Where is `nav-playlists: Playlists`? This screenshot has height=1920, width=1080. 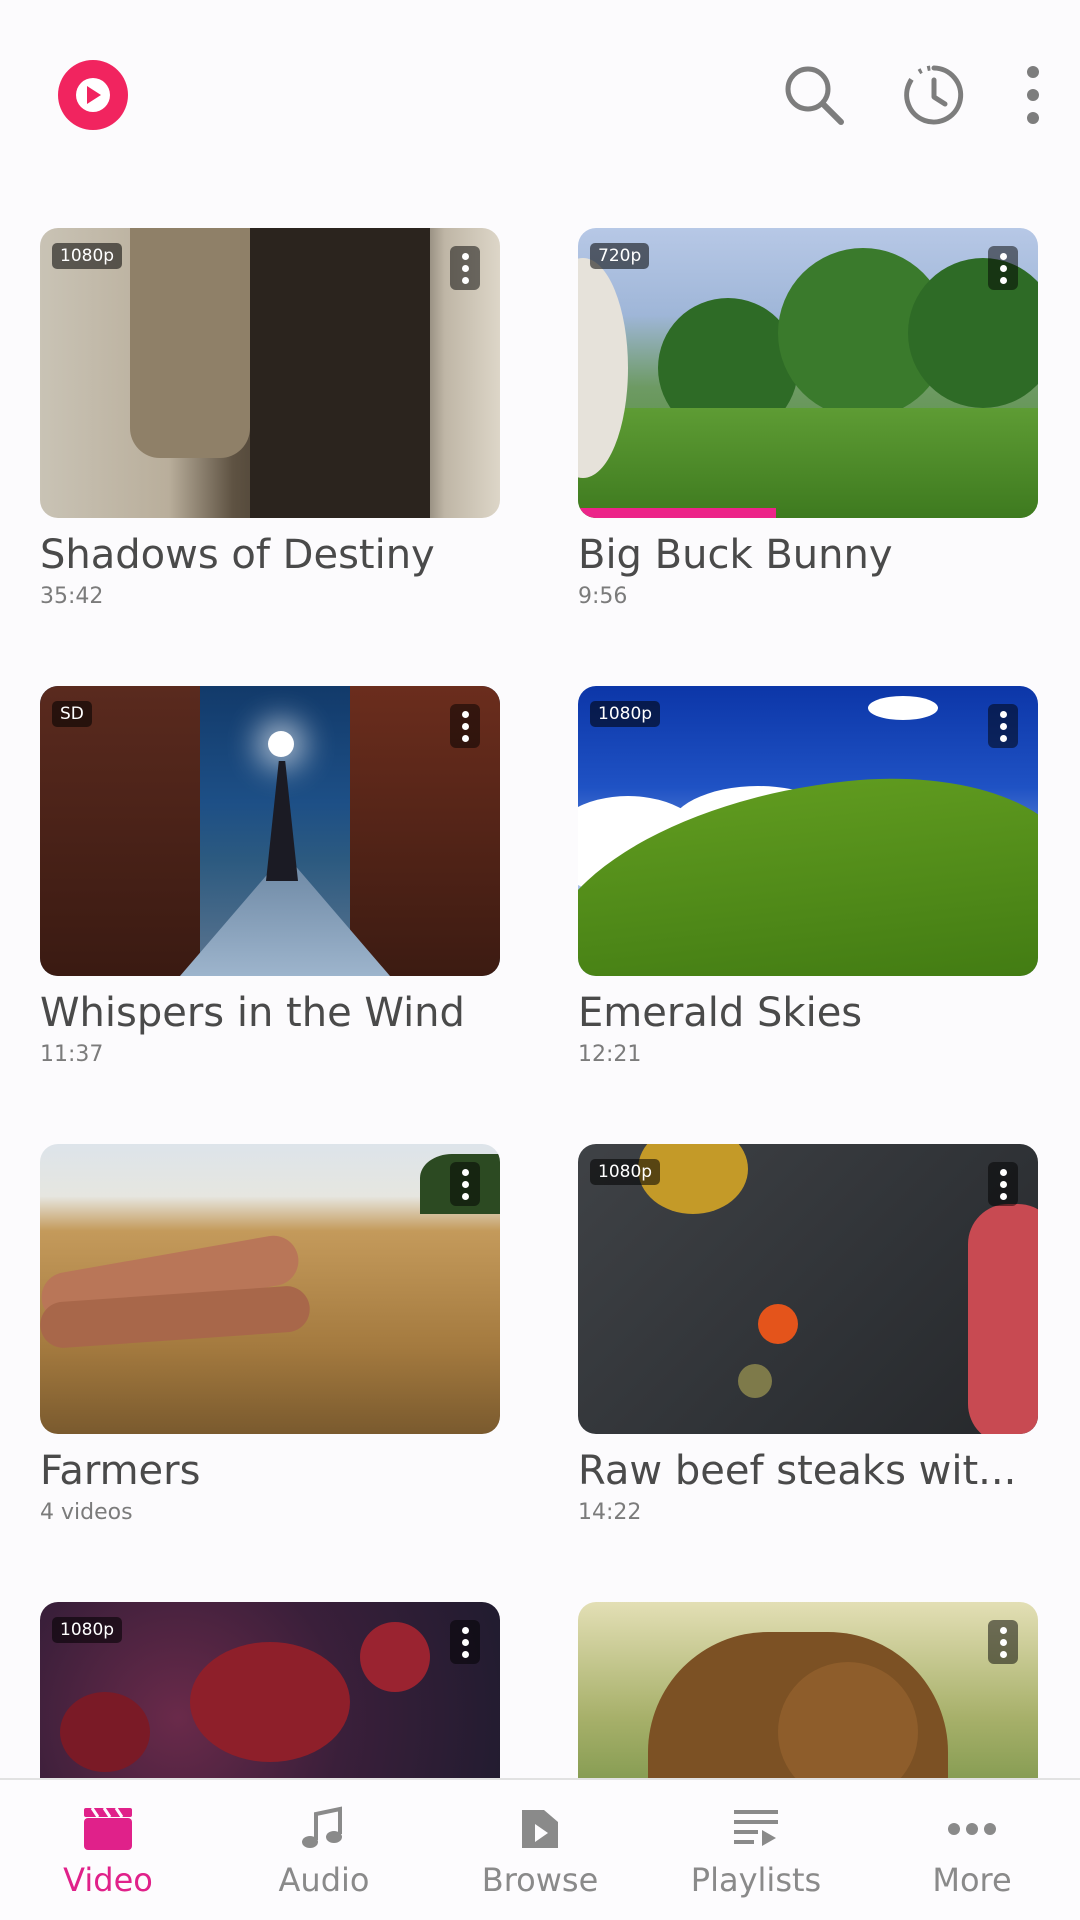
nav-playlists: Playlists is located at coordinates (756, 1850).